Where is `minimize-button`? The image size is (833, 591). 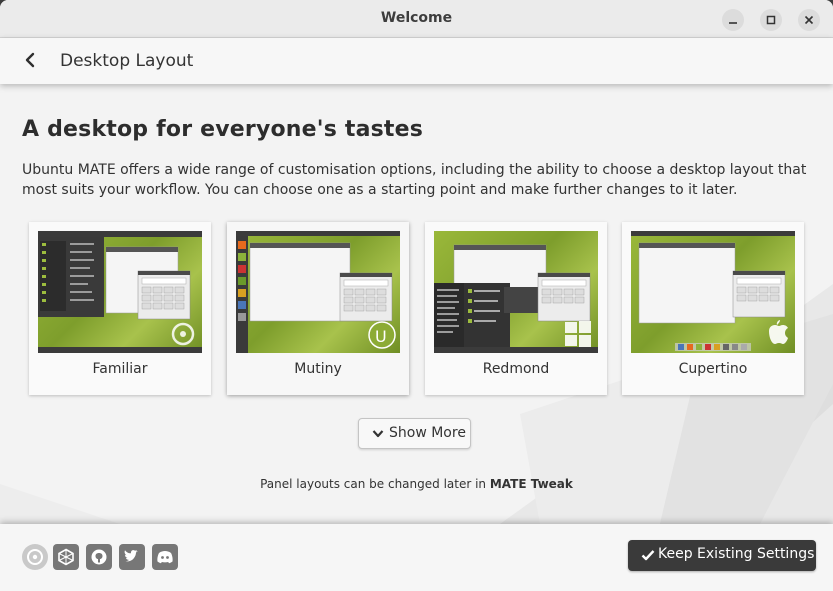 minimize-button is located at coordinates (733, 20).